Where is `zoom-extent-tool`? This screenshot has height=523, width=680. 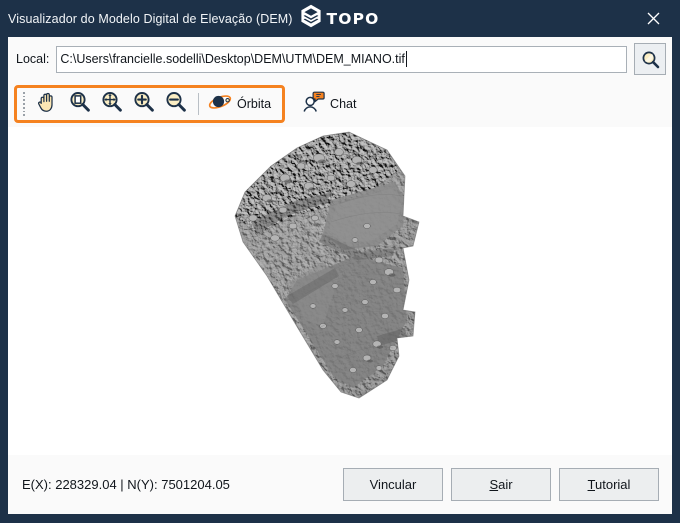 zoom-extent-tool is located at coordinates (111, 104).